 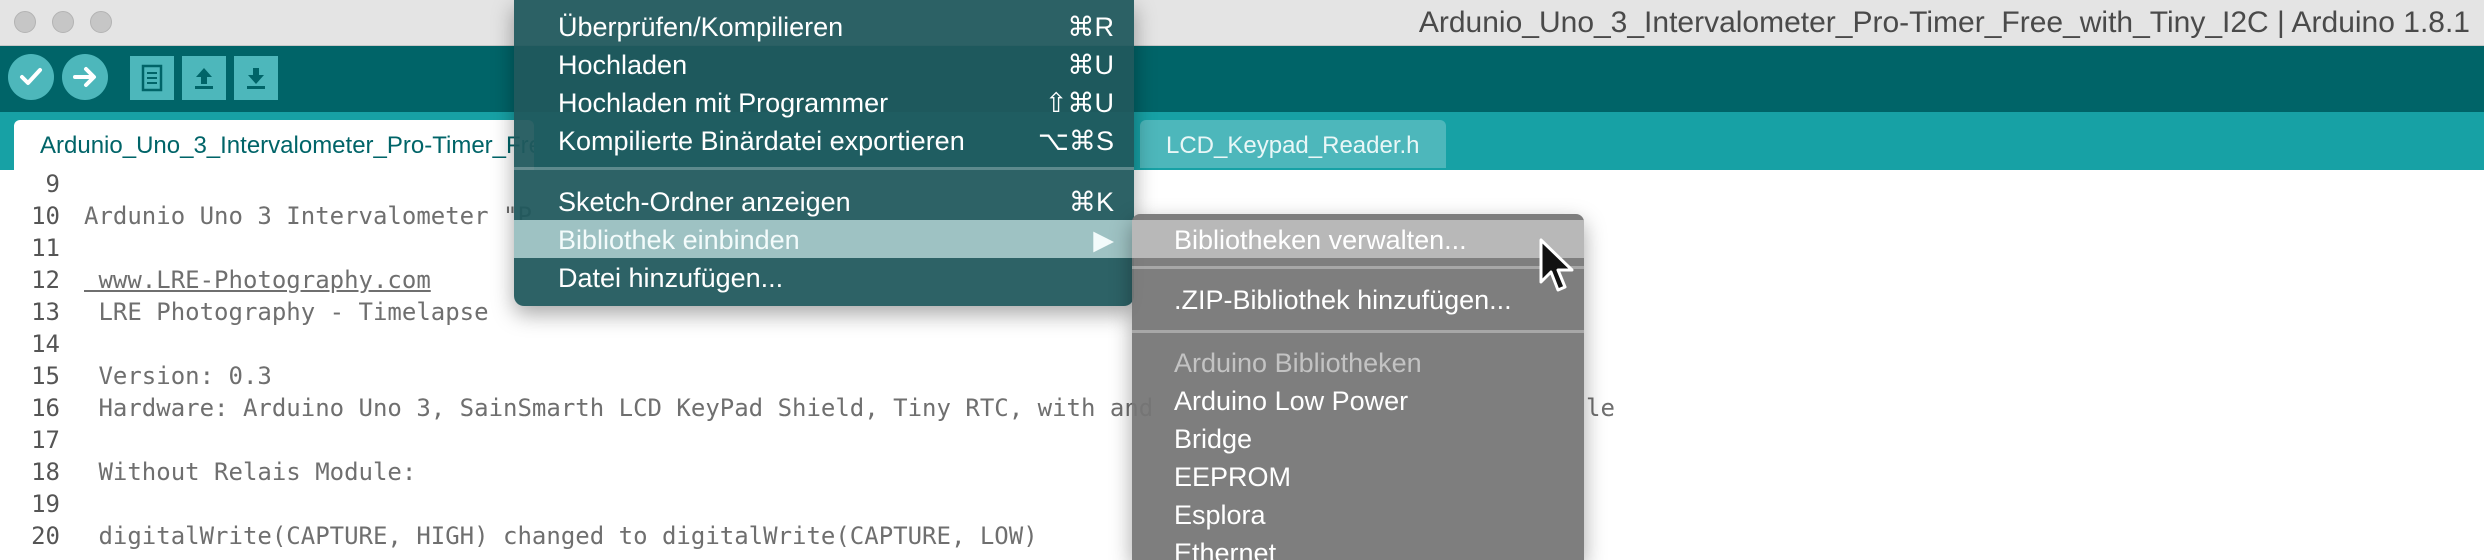 I want to click on code-text: Ardunio Uno 3 Intervalometer "P, so click(x=308, y=216).